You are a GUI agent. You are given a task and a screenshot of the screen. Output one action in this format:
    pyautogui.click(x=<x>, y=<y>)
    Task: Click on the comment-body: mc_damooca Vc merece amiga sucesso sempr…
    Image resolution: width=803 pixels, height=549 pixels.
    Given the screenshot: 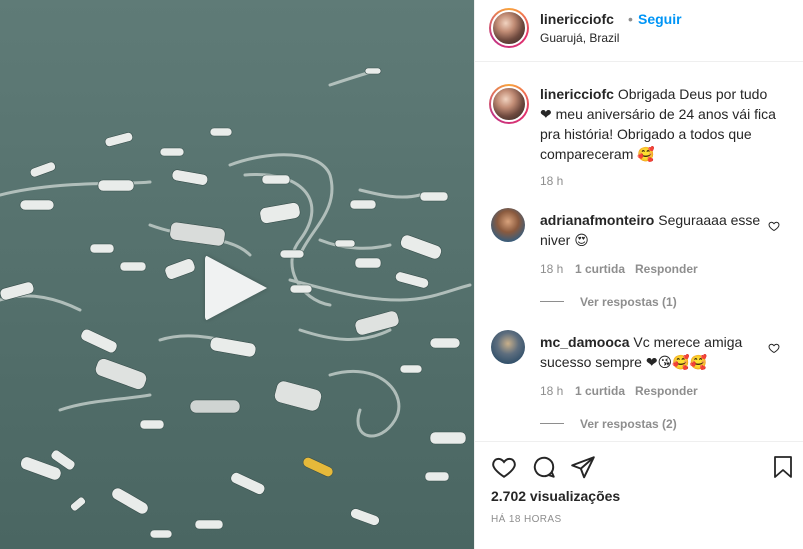 What is the action you would take?
    pyautogui.click(x=651, y=352)
    